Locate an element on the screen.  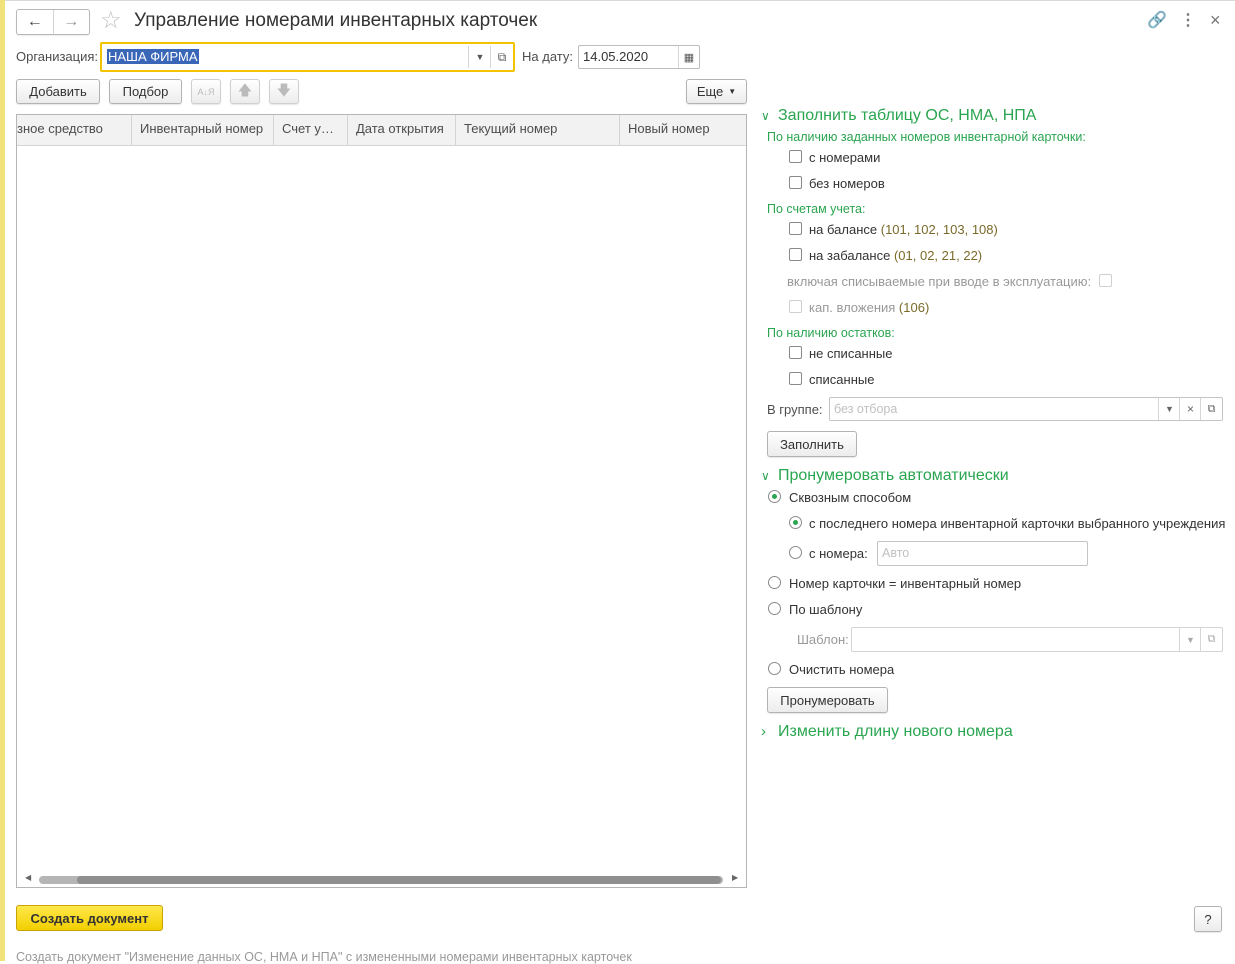
date-value: 14.05.2020 is located at coordinates (616, 56).